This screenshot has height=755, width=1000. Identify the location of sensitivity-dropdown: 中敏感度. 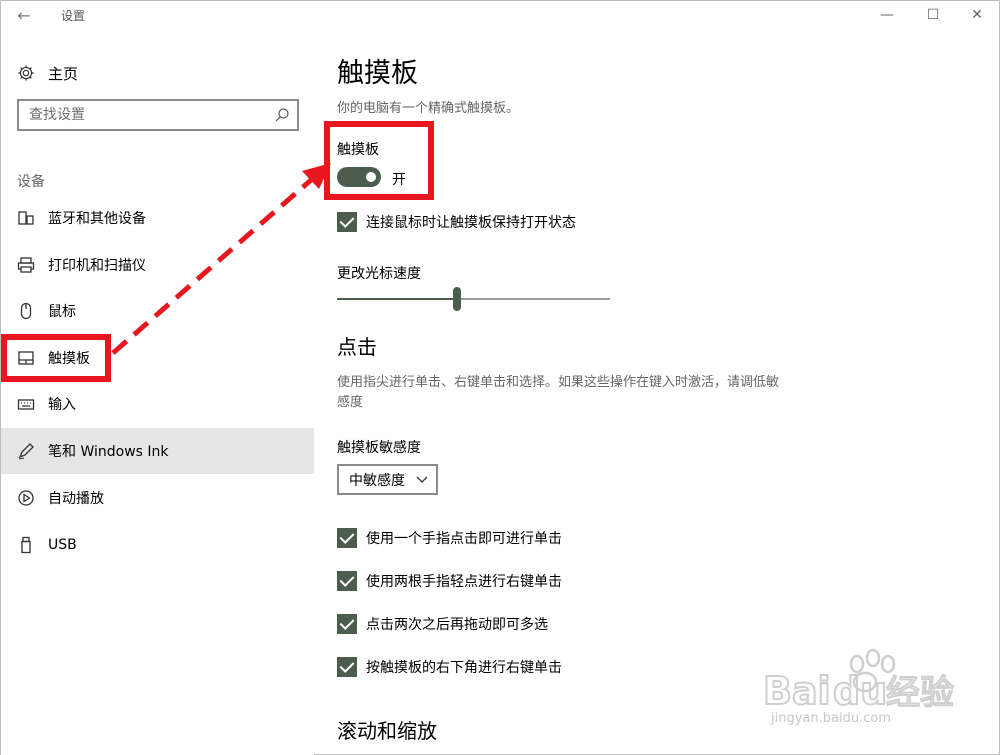
(387, 479).